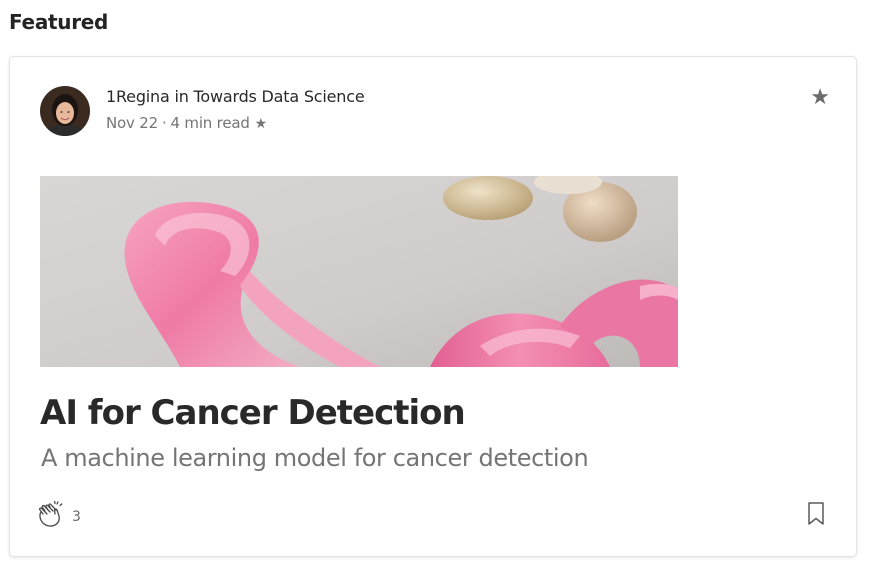 The width and height of the screenshot is (873, 576). I want to click on avatar-image, so click(65, 111).